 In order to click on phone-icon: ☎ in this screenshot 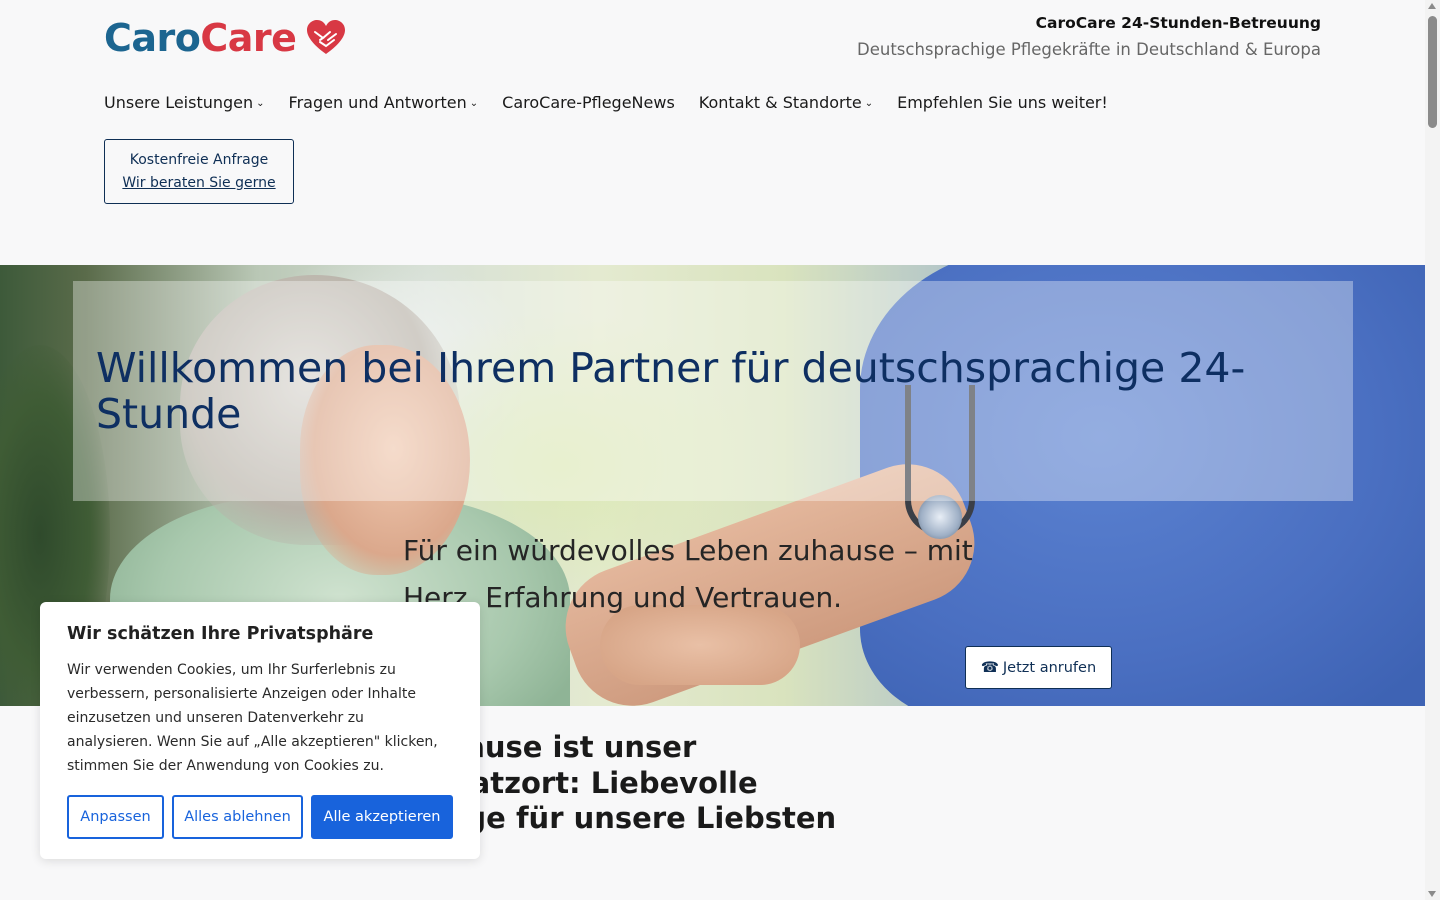, I will do `click(989, 667)`.